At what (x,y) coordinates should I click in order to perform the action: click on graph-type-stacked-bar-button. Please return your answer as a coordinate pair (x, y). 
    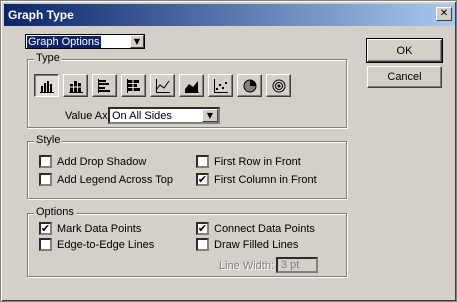
    Looking at the image, I should click on (133, 85).